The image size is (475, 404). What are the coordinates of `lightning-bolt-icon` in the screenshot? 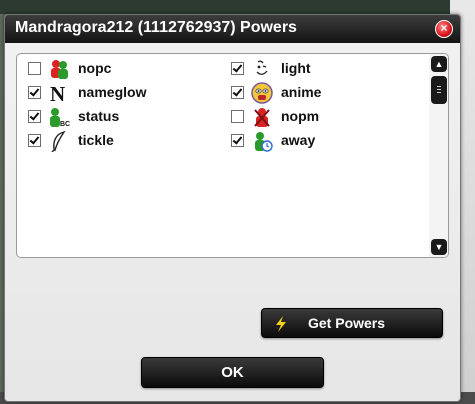 It's located at (281, 324).